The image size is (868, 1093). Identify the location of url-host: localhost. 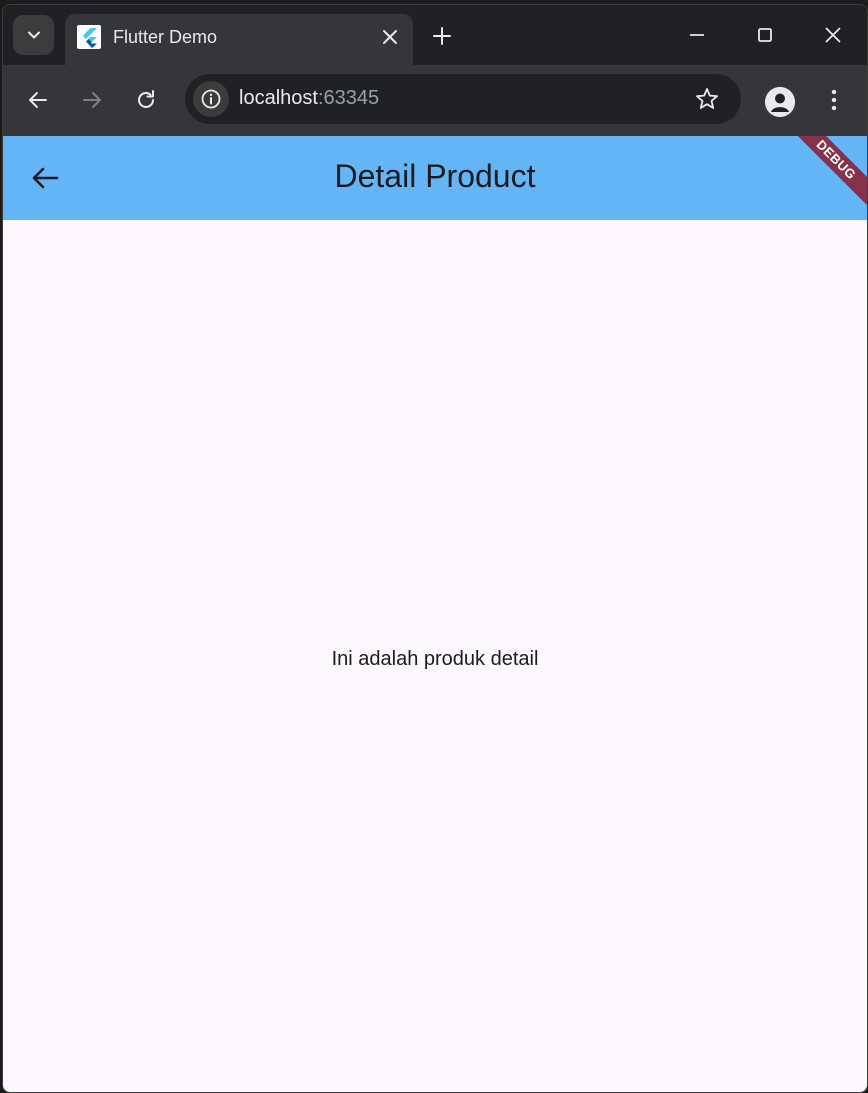
(278, 98).